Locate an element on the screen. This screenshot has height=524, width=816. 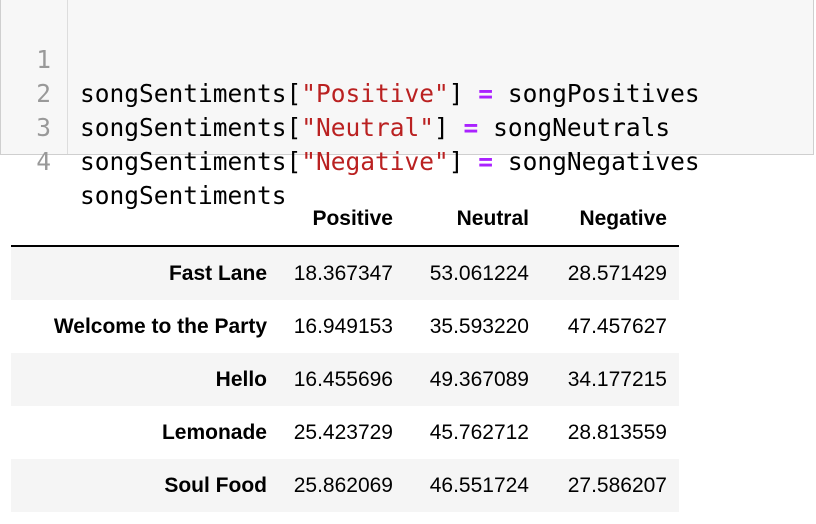
code-rhs: songNegatives is located at coordinates (596, 161).